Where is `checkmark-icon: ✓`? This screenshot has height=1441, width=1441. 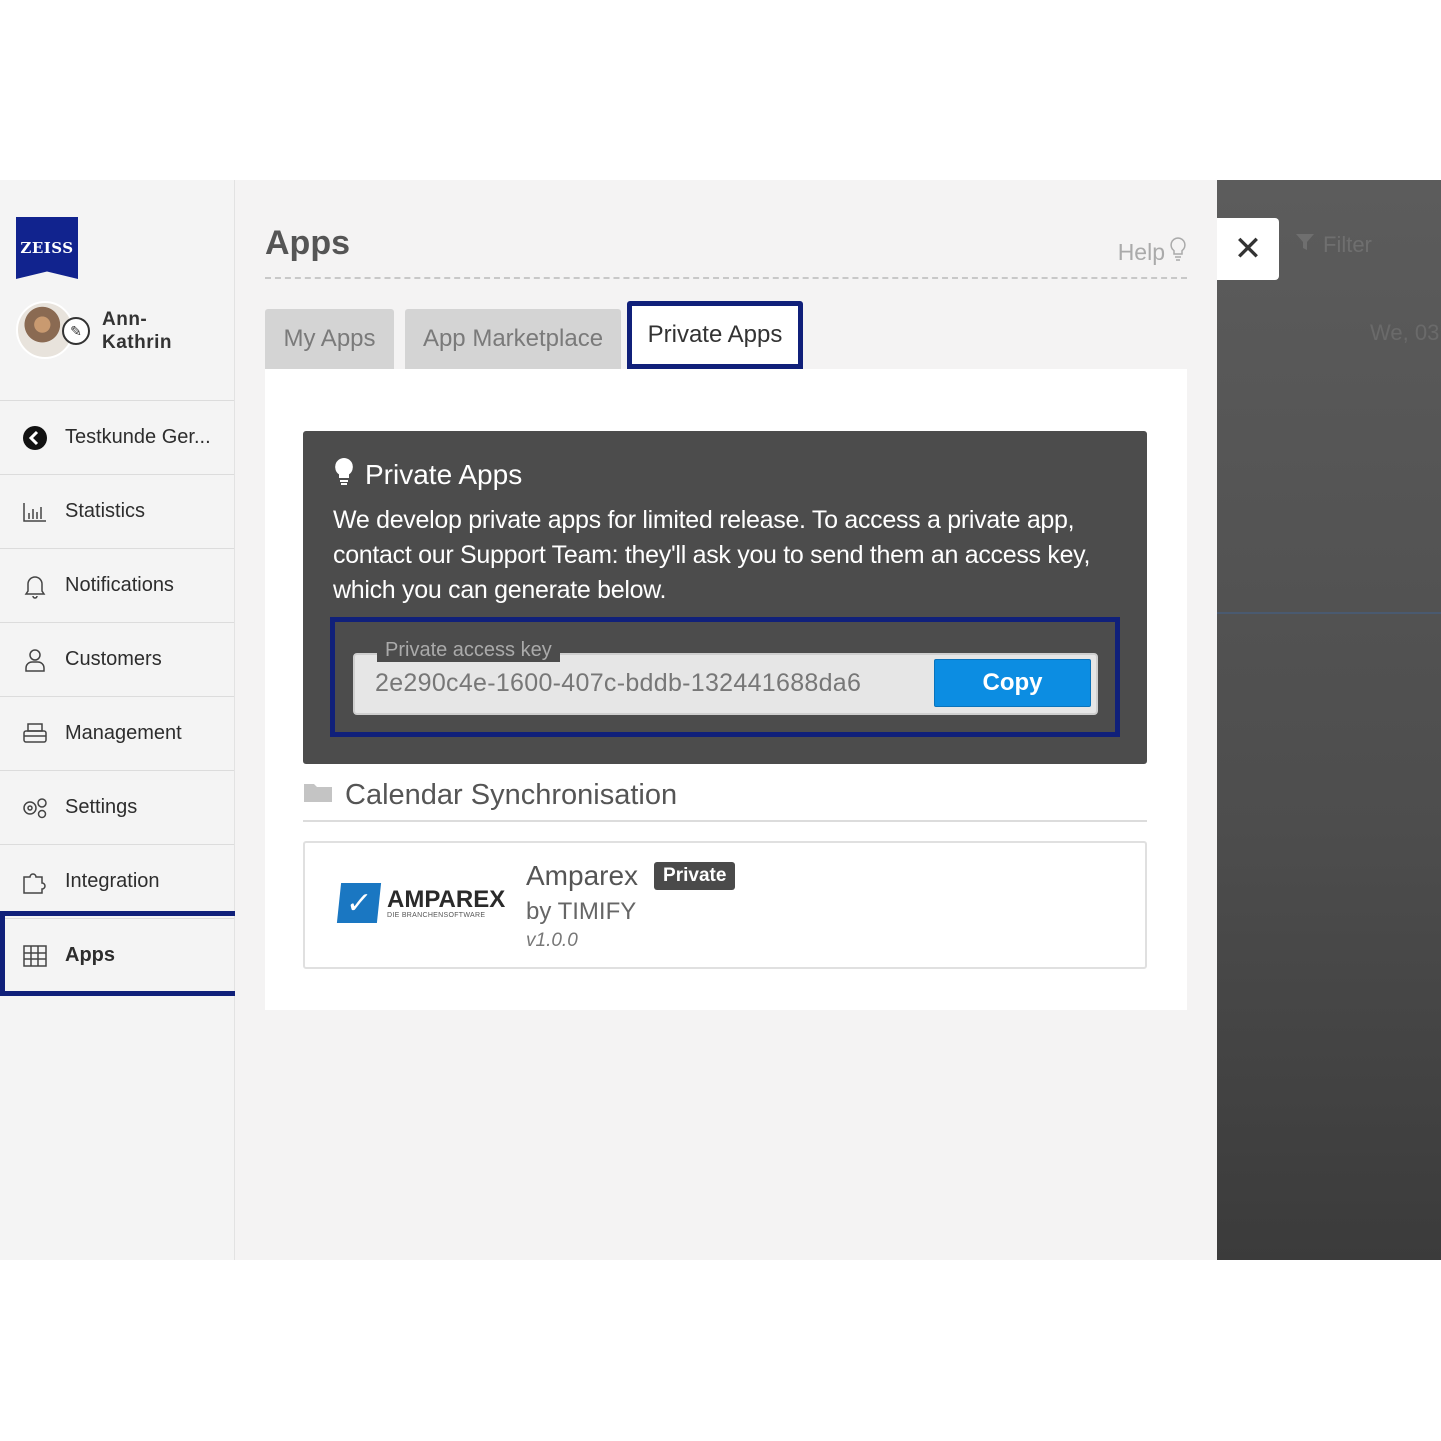
checkmark-icon: ✓ is located at coordinates (359, 903).